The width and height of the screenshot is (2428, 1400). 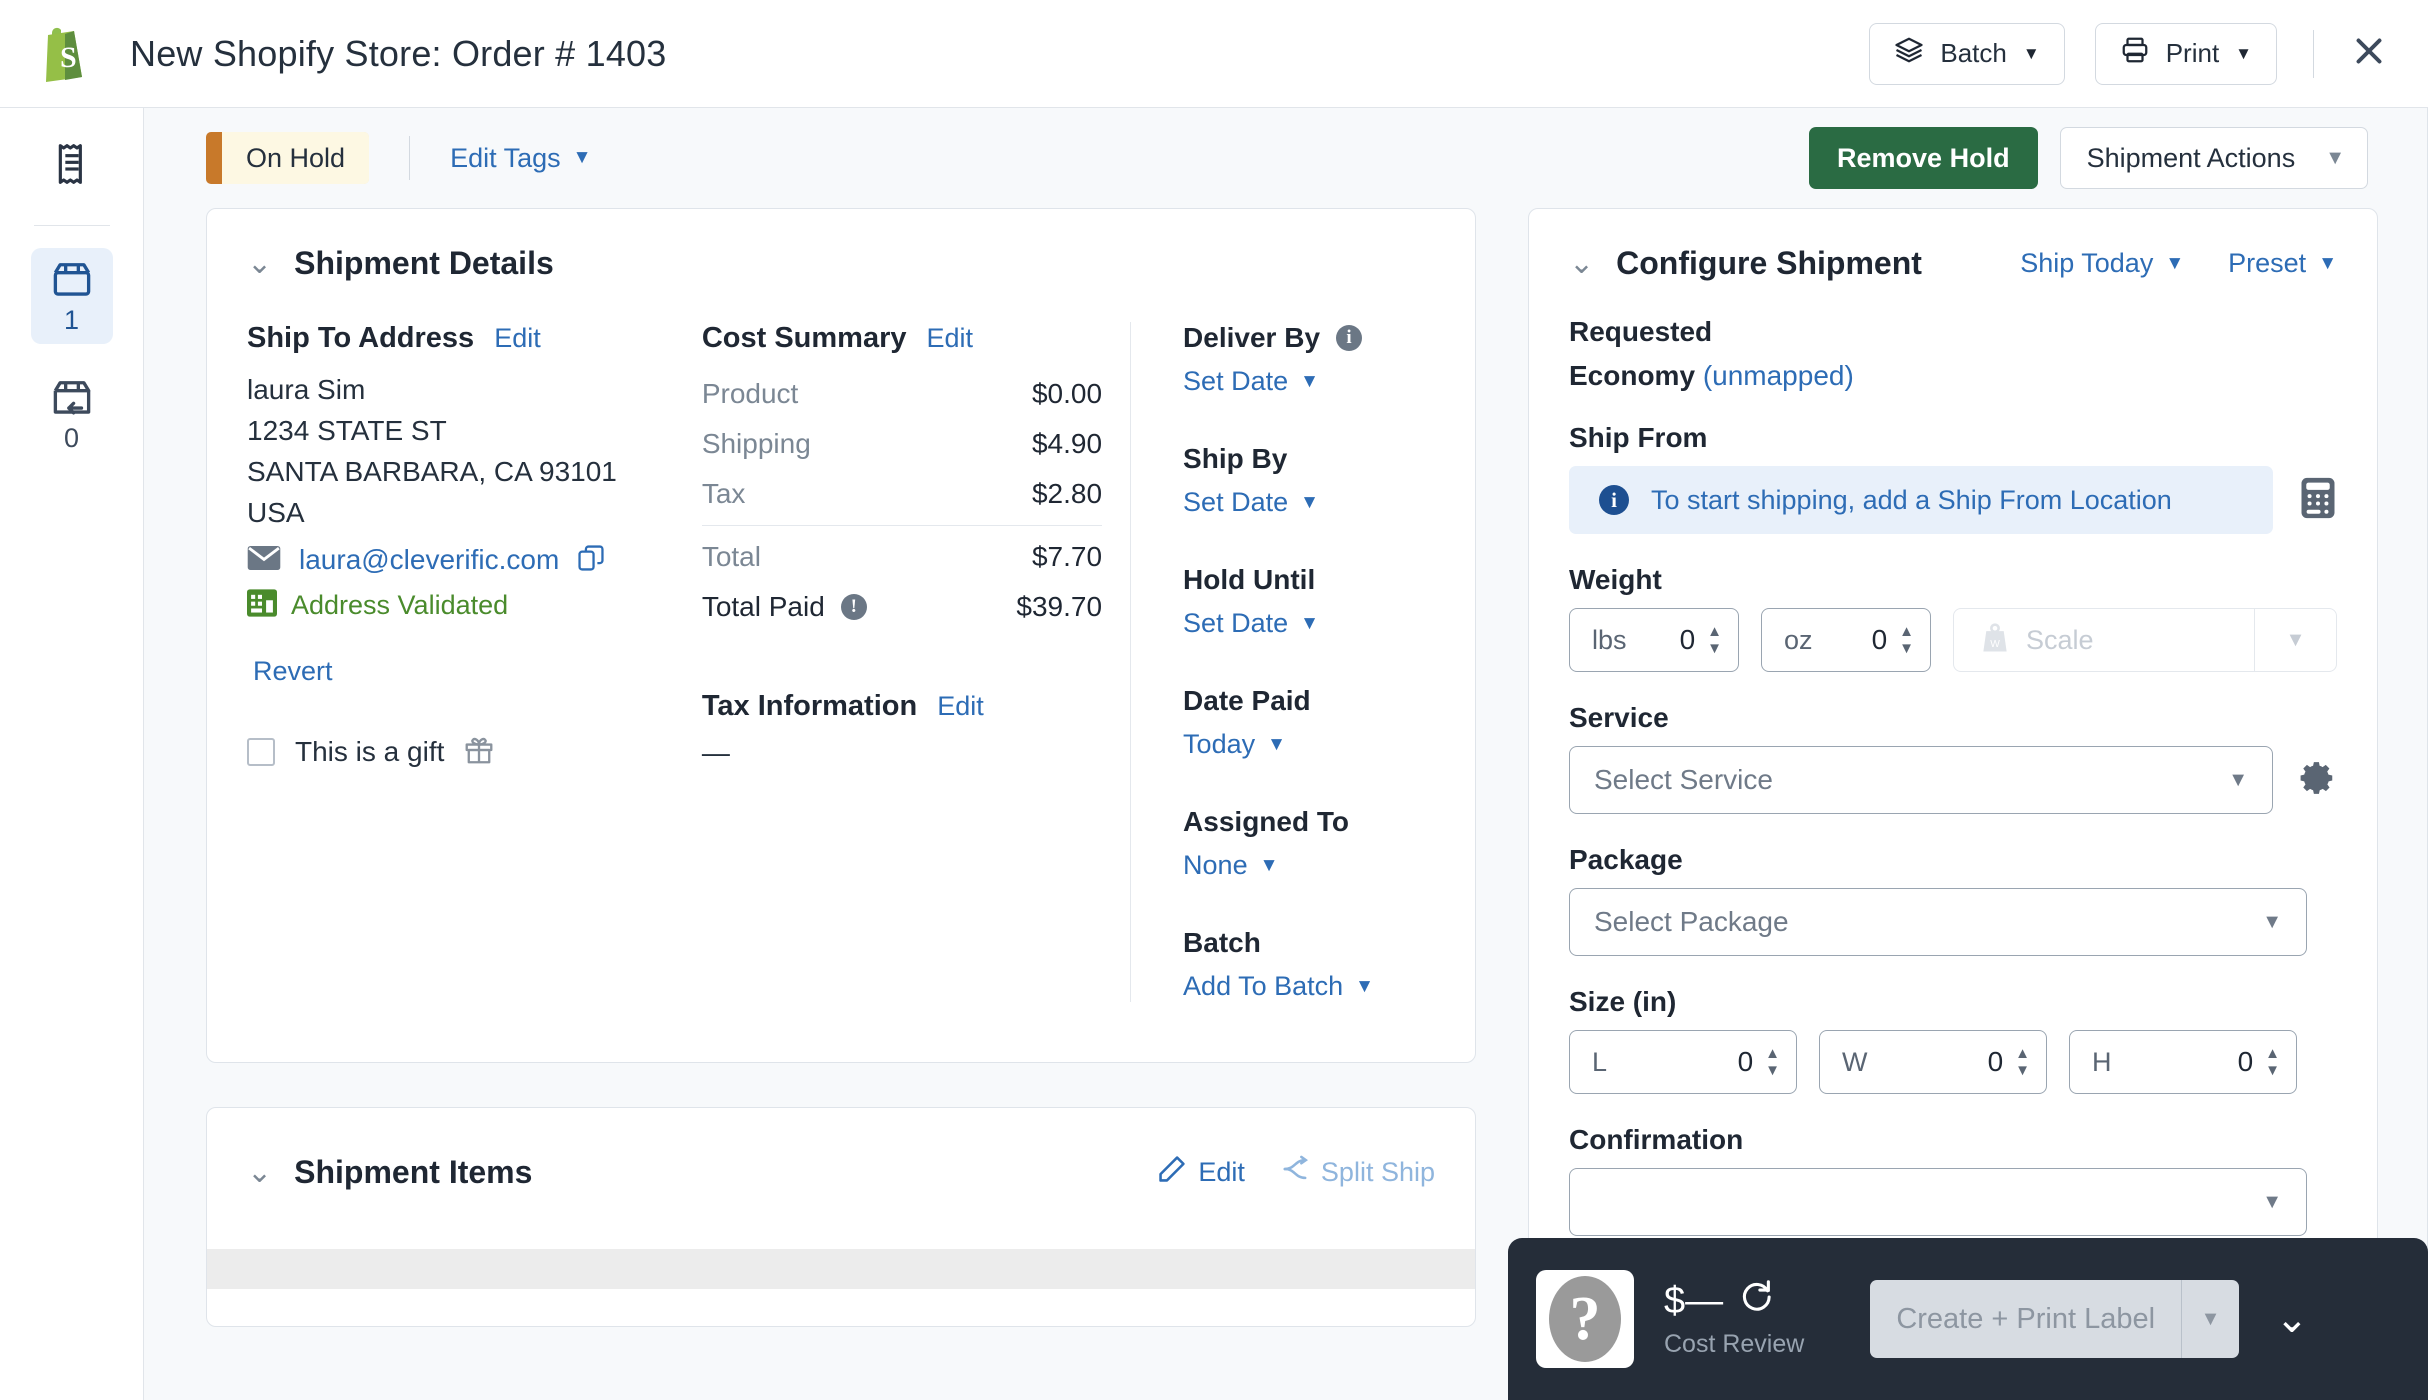 What do you see at coordinates (64, 54) in the screenshot?
I see `shopify-bag-icon: S` at bounding box center [64, 54].